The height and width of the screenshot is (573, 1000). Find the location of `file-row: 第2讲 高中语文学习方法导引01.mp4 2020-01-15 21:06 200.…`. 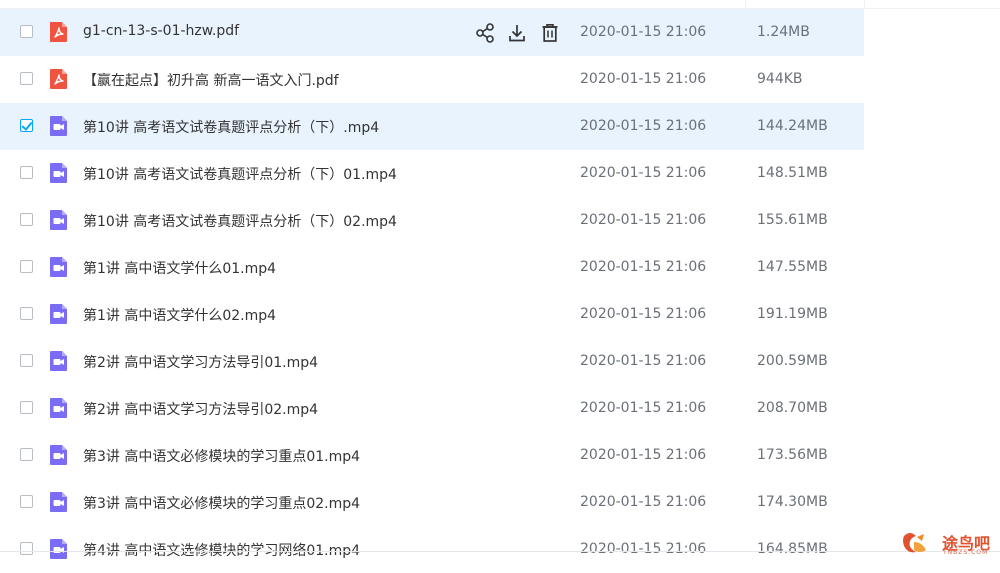

file-row: 第2讲 高中语文学习方法导引01.mp4 2020-01-15 21:06 200.… is located at coordinates (432, 361).